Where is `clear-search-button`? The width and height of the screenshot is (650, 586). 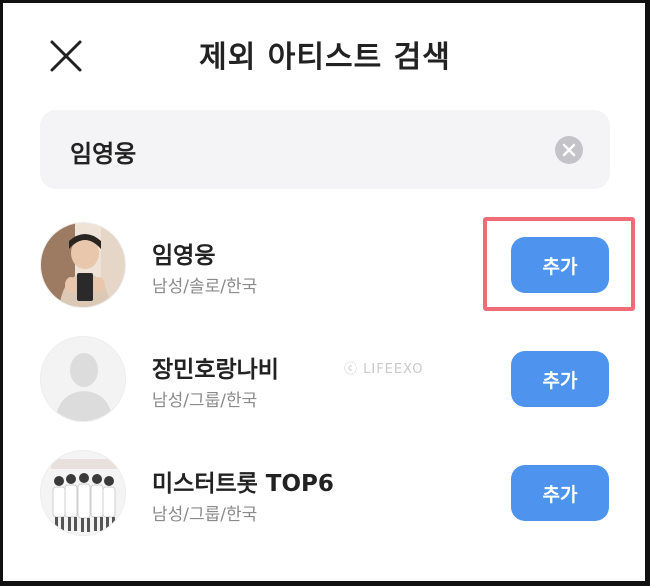 clear-search-button is located at coordinates (569, 150).